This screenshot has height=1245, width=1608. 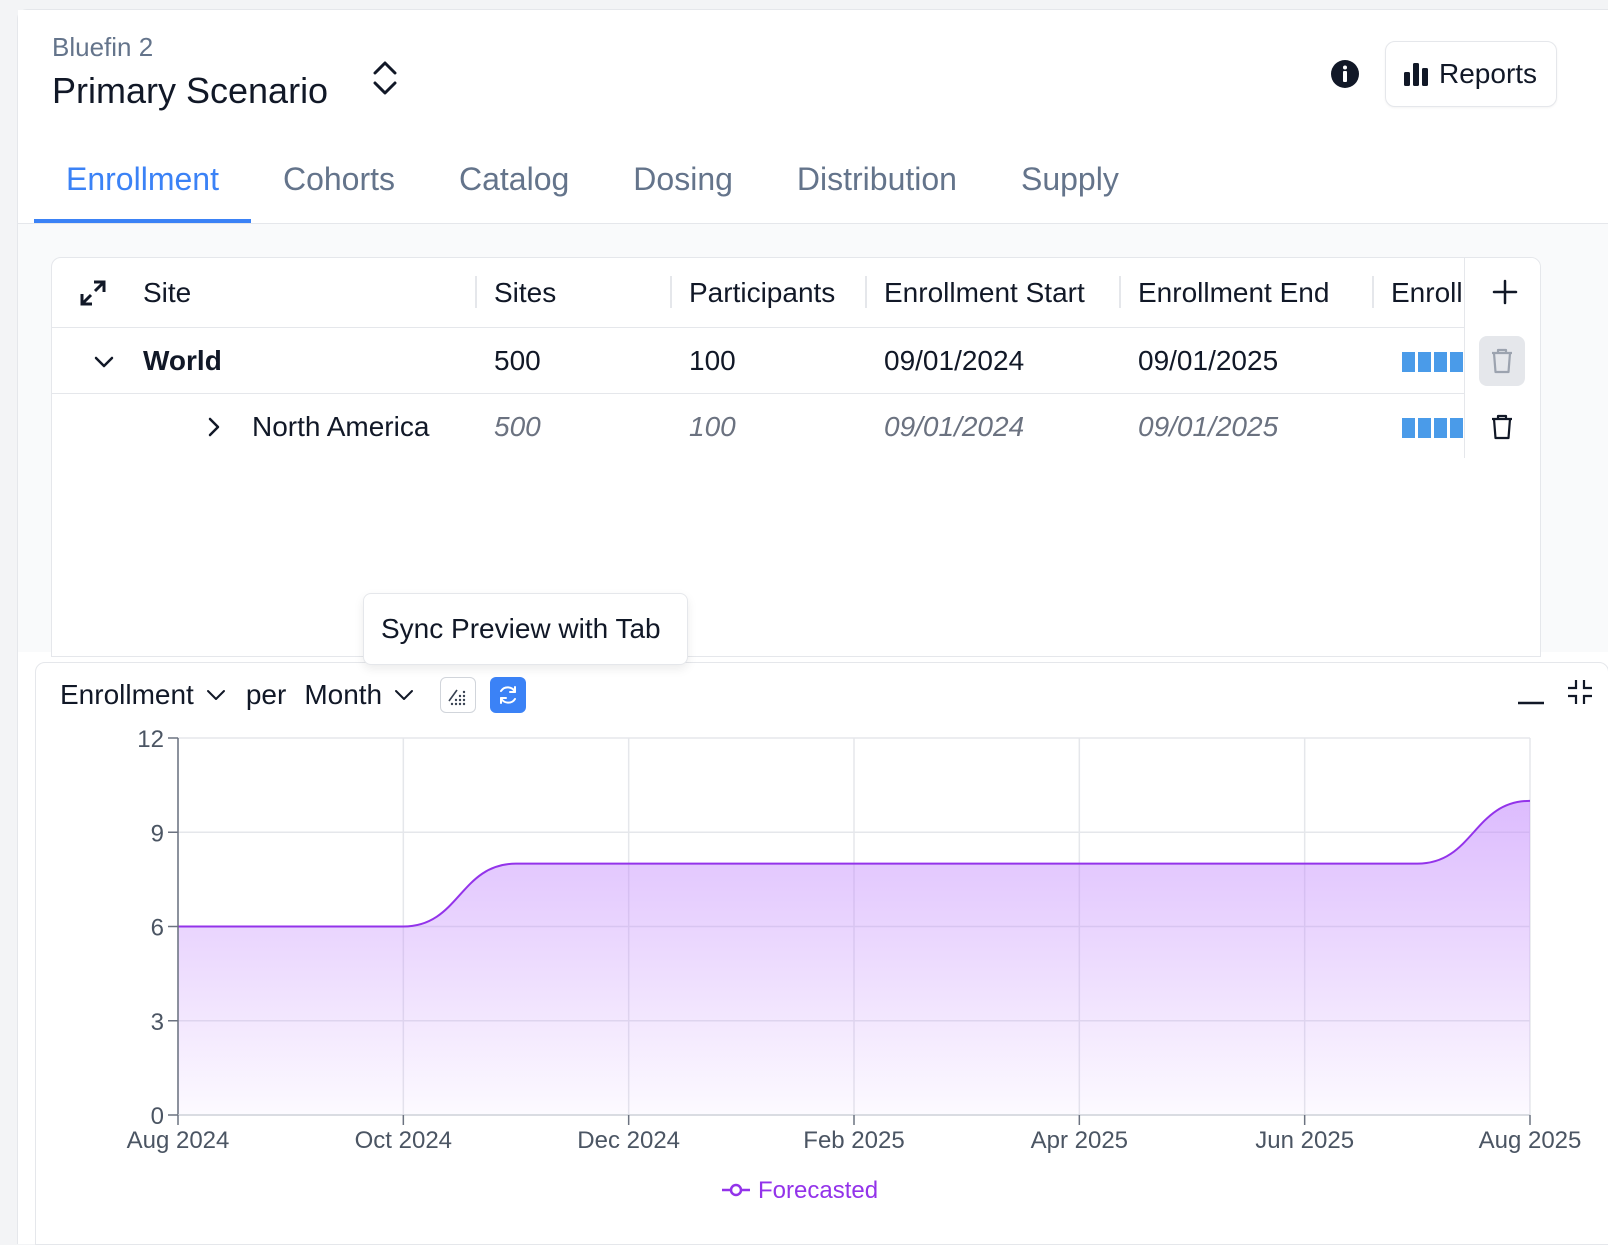 What do you see at coordinates (1416, 74) in the screenshot?
I see `bar-chart-icon` at bounding box center [1416, 74].